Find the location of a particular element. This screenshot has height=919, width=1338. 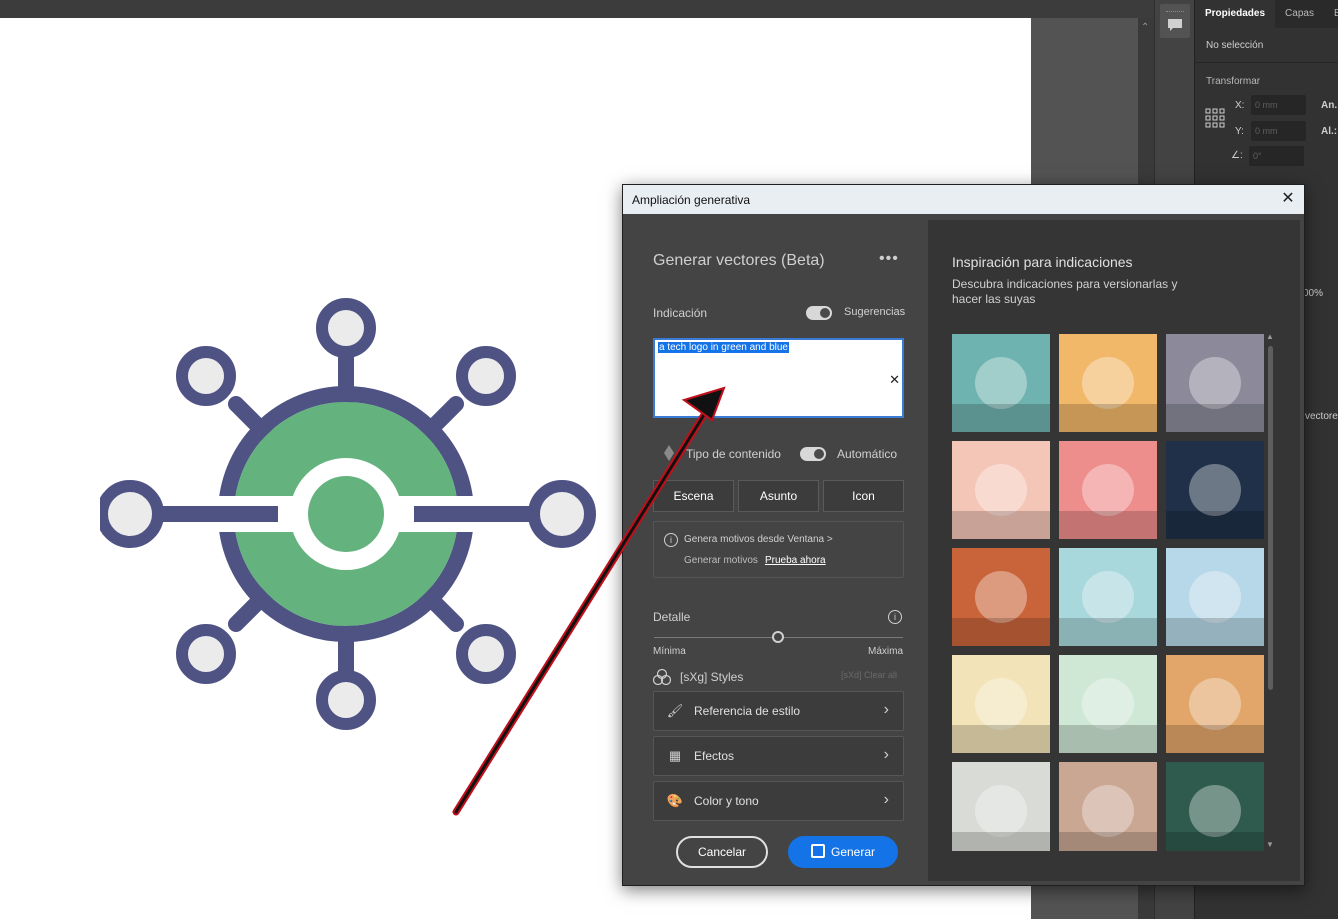

inspiration-scrollbar: ▲ ▼ is located at coordinates (1270, 591).